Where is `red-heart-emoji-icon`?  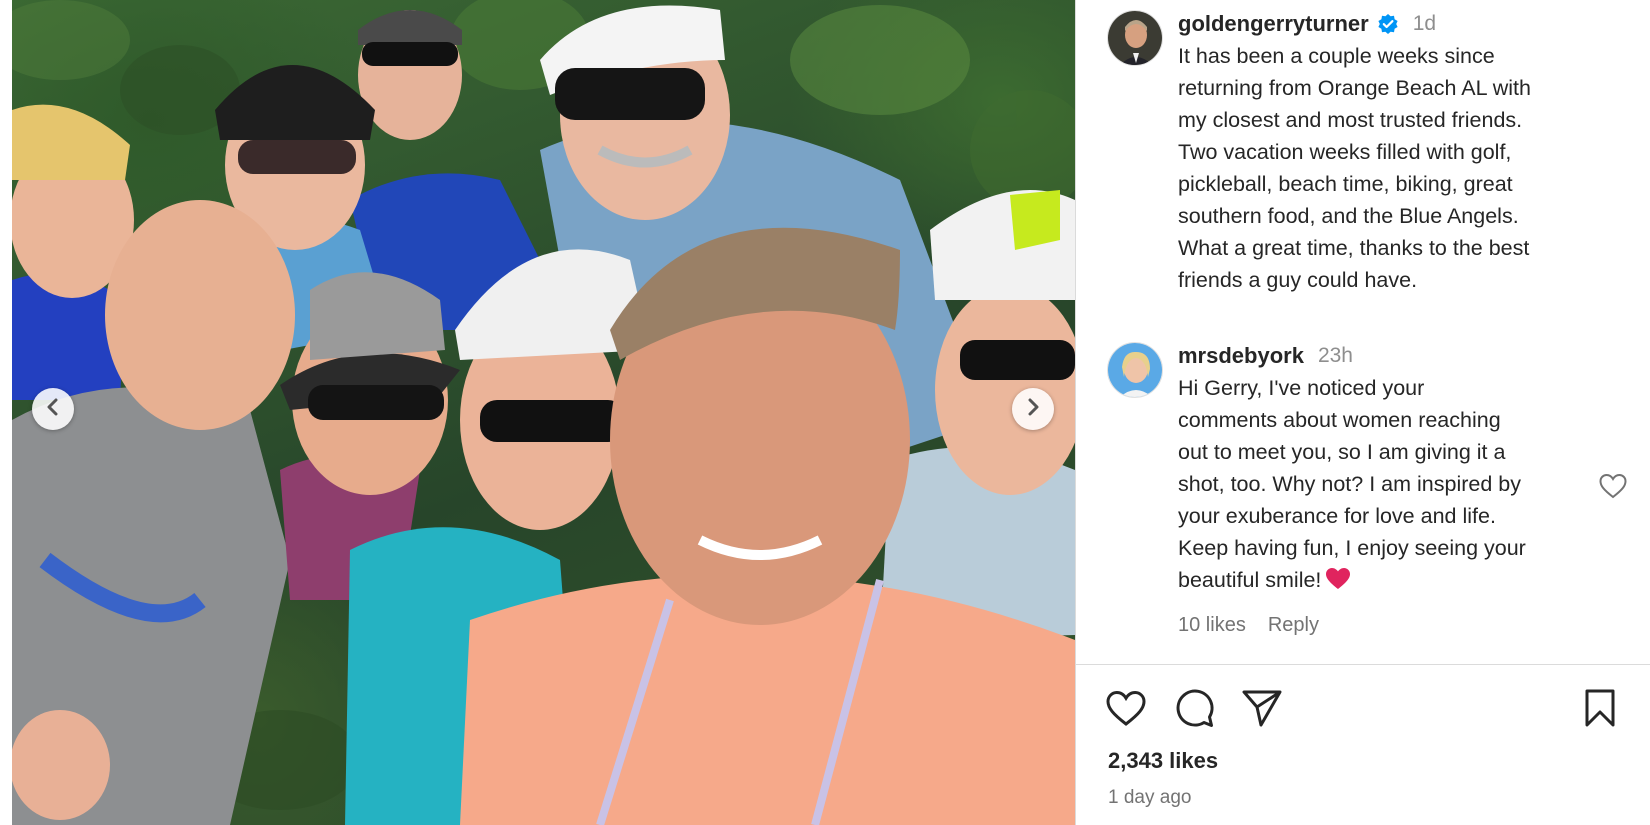
red-heart-emoji-icon is located at coordinates (1338, 583).